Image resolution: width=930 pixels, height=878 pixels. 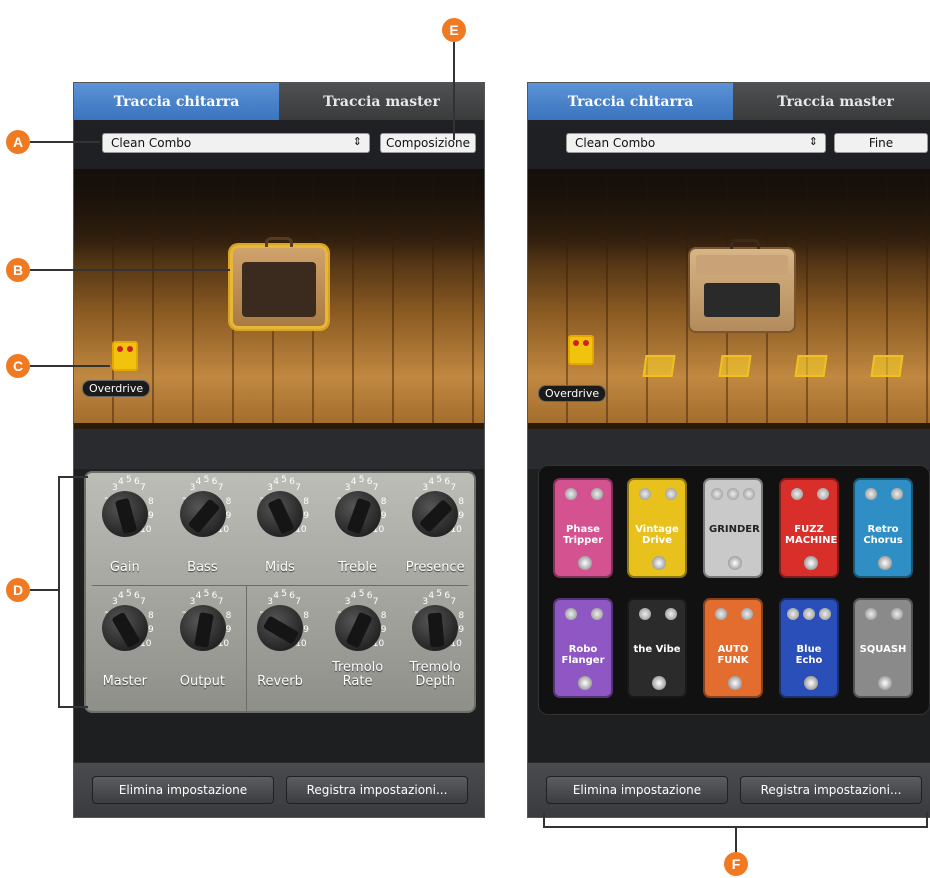 What do you see at coordinates (279, 289) in the screenshot?
I see `amp-grille` at bounding box center [279, 289].